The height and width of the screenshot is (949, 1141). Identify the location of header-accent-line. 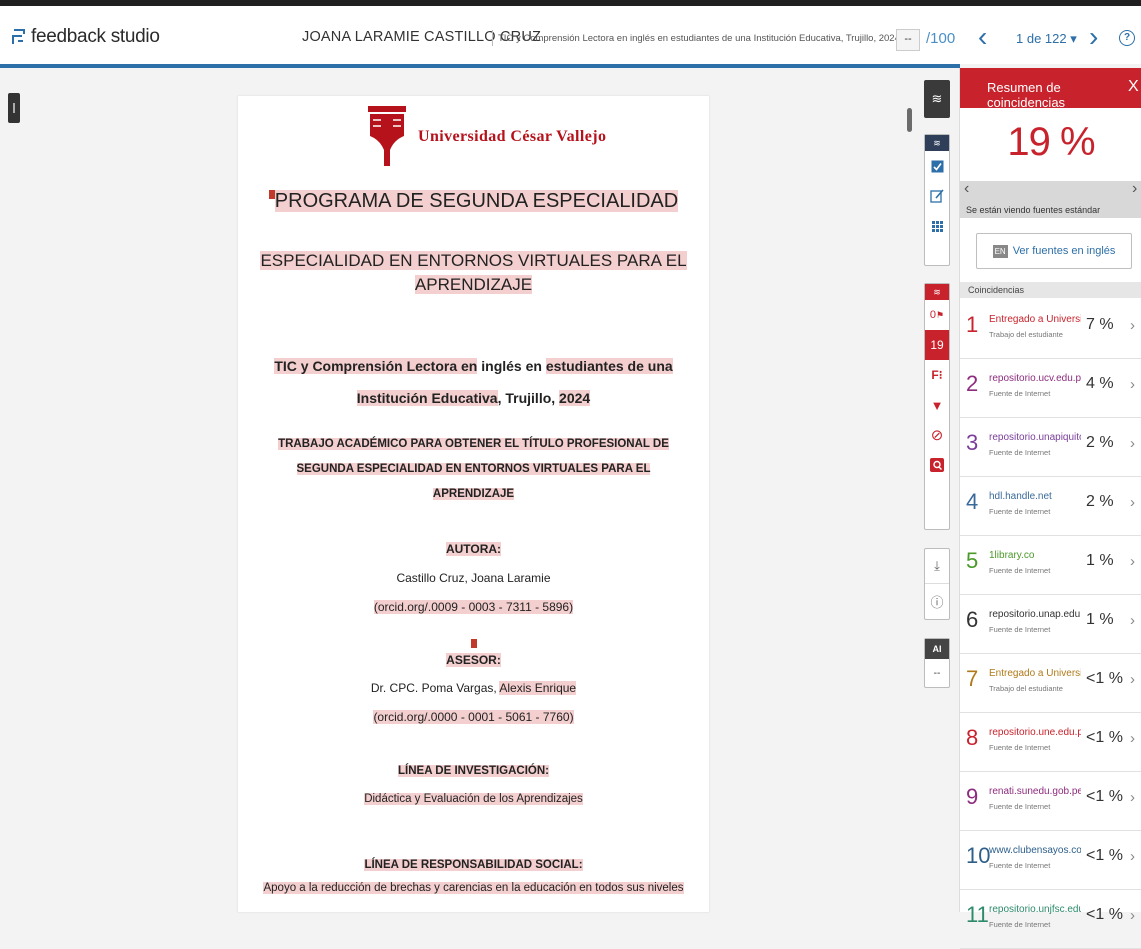
(480, 66).